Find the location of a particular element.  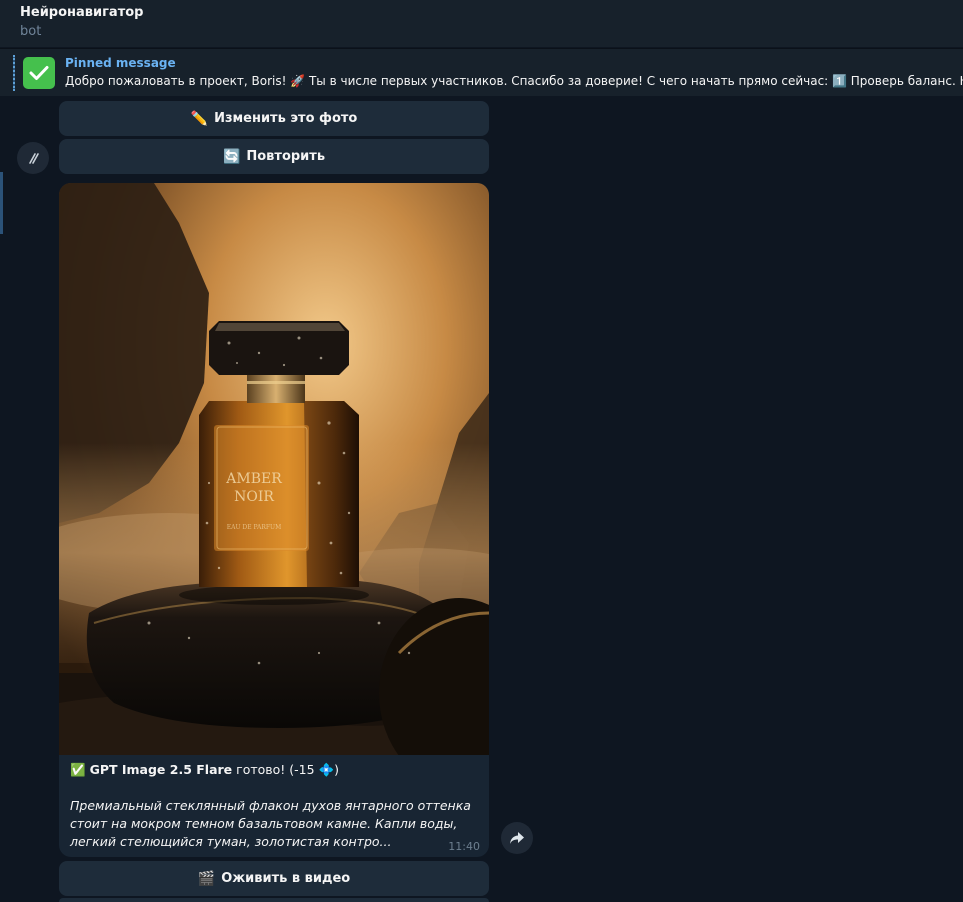

checkmark-emoji-icon: ✅ is located at coordinates (78, 769).